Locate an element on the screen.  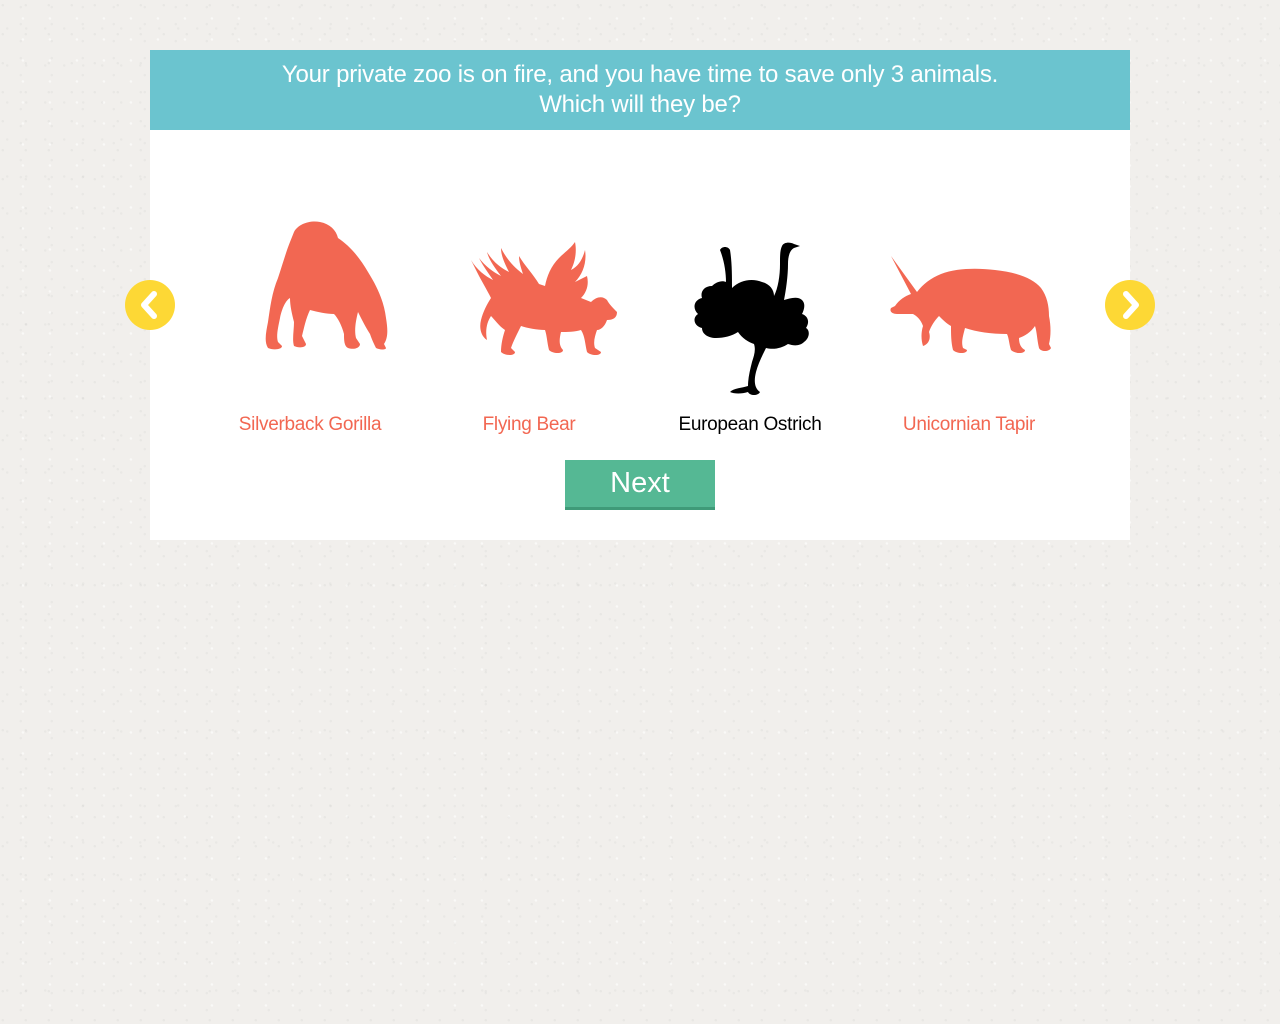
winged-bear-icon is located at coordinates (544, 298).